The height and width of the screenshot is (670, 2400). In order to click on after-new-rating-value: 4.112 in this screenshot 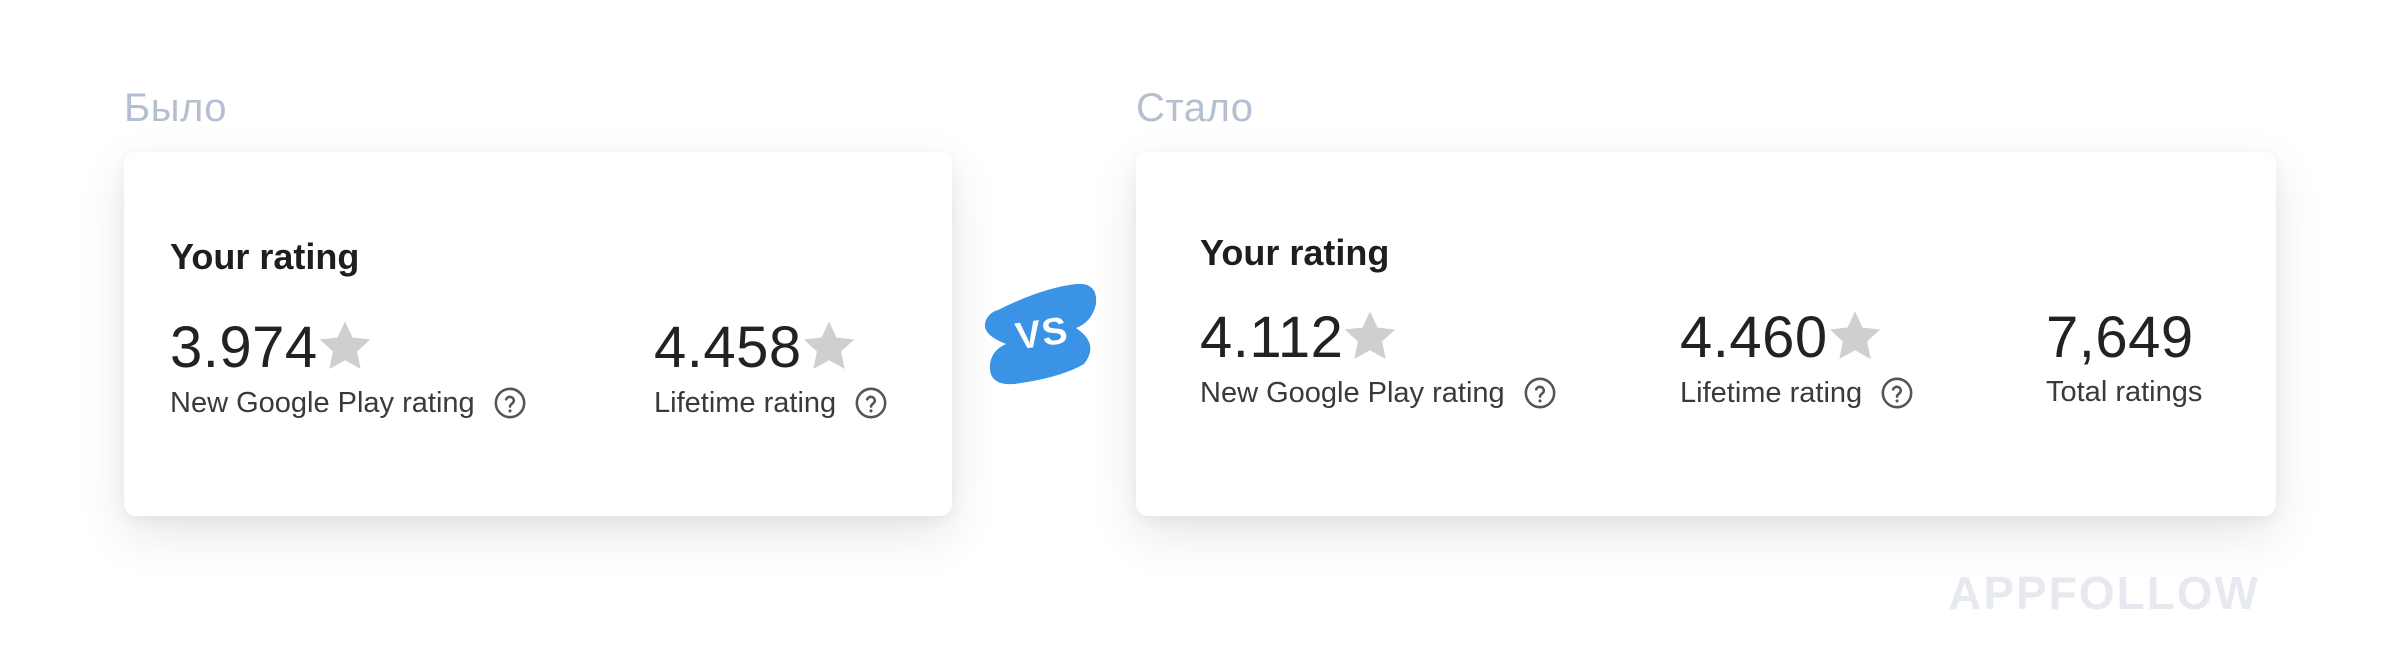, I will do `click(1272, 337)`.